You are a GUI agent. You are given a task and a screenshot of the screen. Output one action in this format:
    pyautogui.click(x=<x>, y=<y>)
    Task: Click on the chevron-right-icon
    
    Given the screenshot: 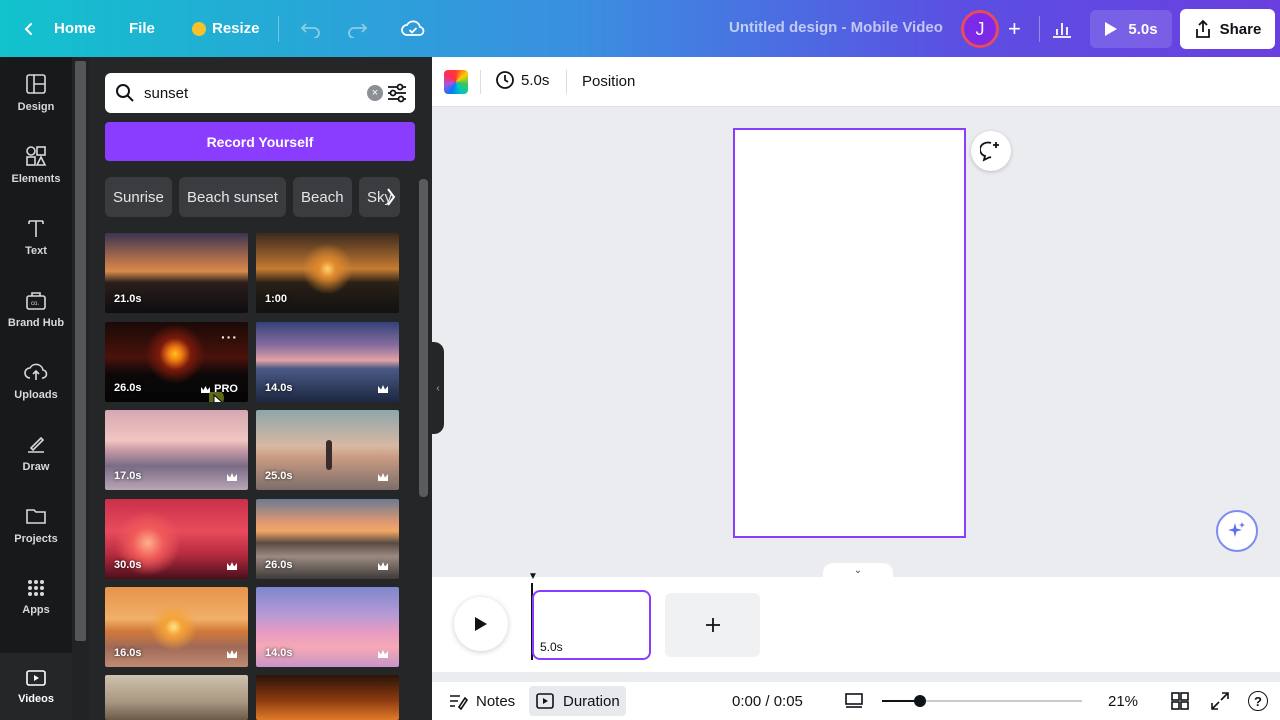 What is the action you would take?
    pyautogui.click(x=391, y=197)
    